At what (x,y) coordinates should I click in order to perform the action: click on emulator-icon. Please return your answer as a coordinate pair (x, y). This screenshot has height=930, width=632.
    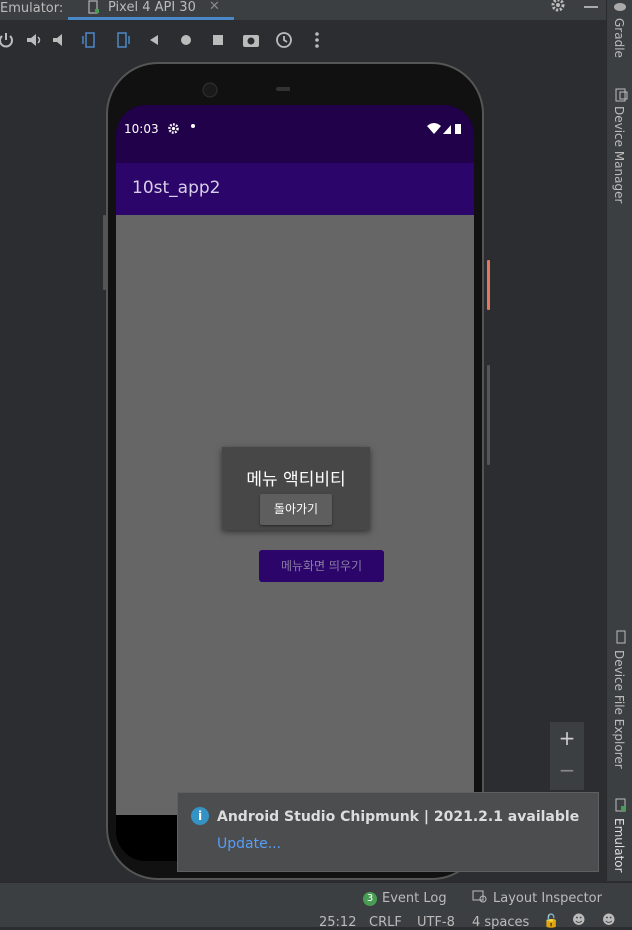
    Looking at the image, I should click on (620, 805).